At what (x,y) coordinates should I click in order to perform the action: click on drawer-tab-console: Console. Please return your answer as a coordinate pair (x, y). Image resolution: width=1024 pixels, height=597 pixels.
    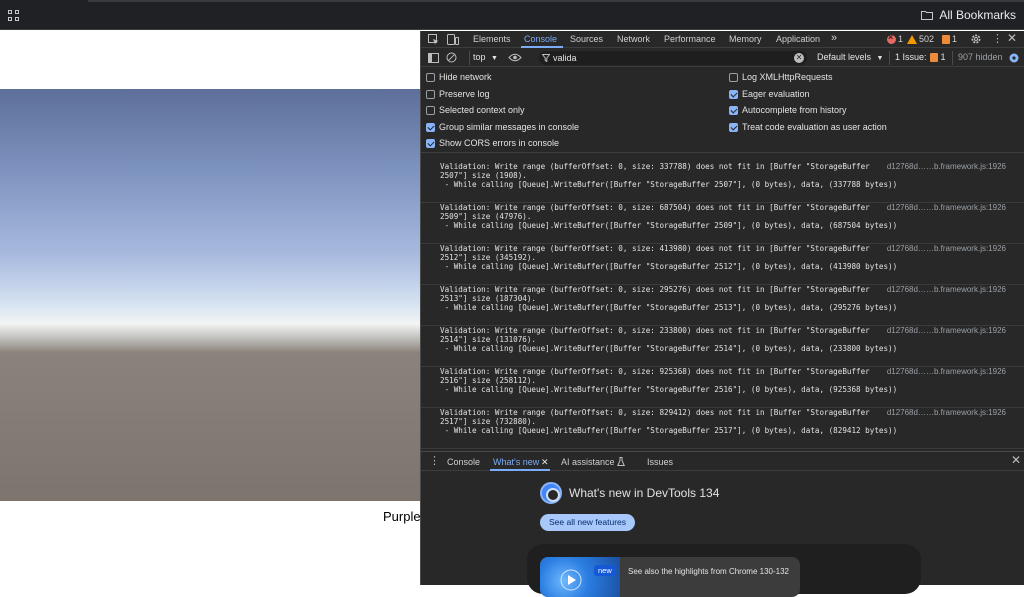
    Looking at the image, I should click on (463, 462).